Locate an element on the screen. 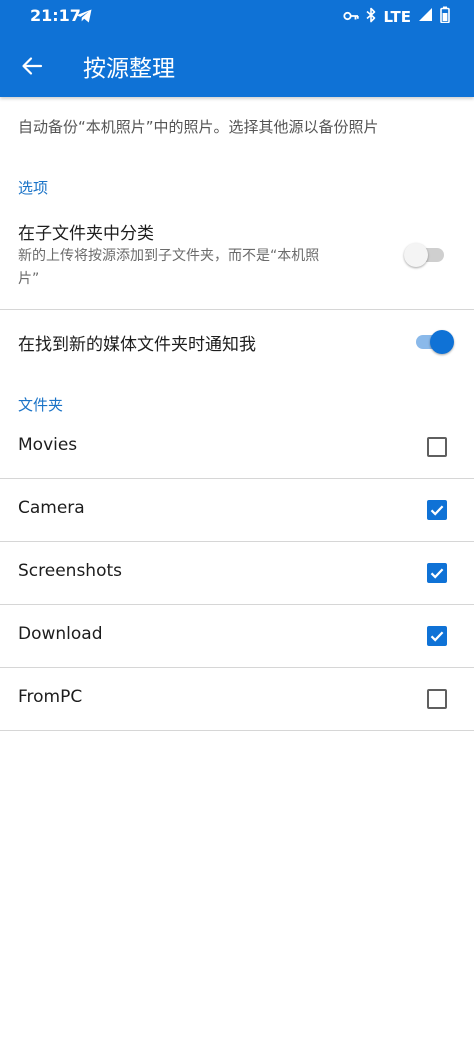  signal-icon is located at coordinates (425, 16).